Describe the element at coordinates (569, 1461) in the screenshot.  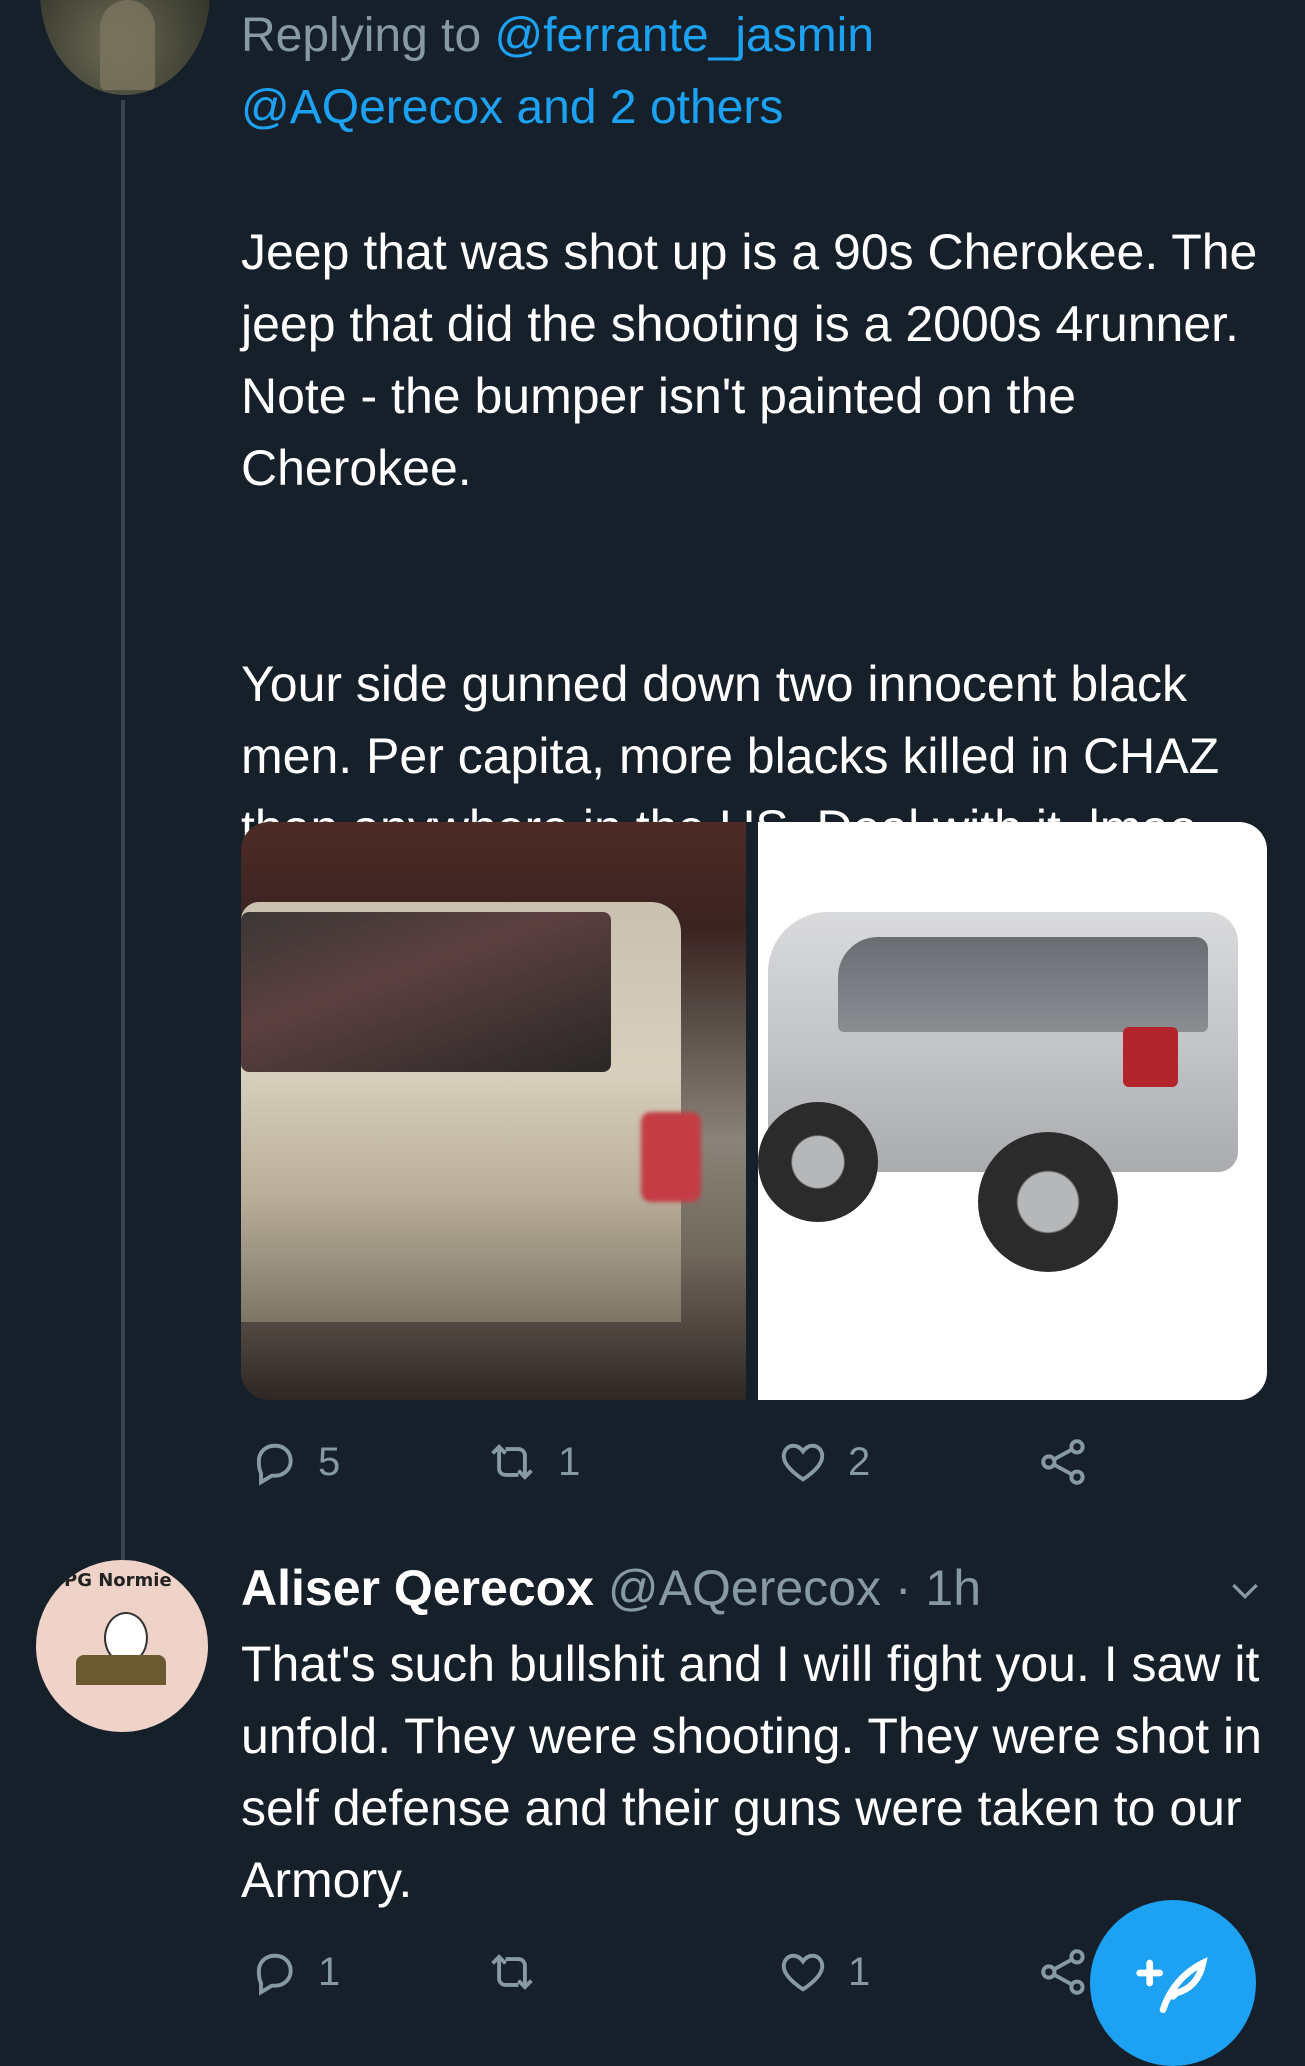
I see `retweet-count: 1` at that location.